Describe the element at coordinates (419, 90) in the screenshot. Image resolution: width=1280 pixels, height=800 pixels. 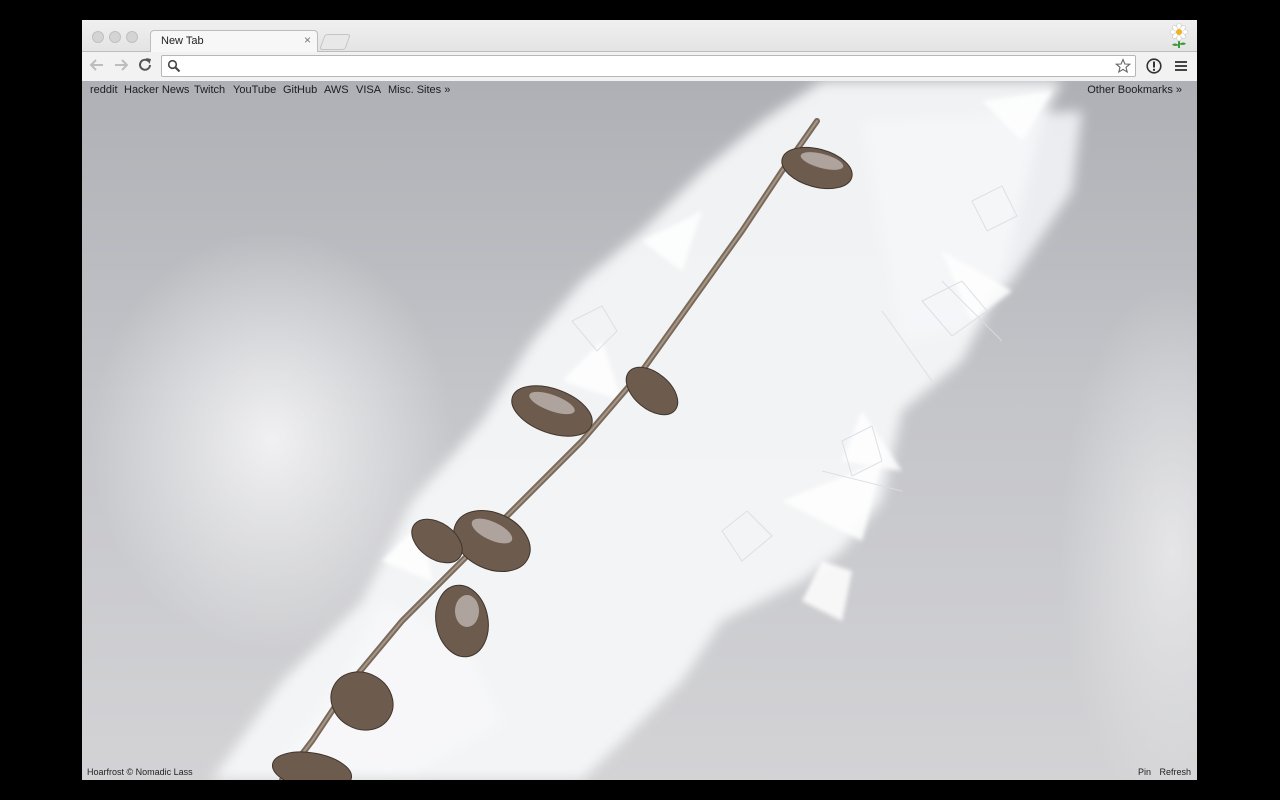
I see `bookmark-misc-sites-folder: Misc. Sites »` at that location.